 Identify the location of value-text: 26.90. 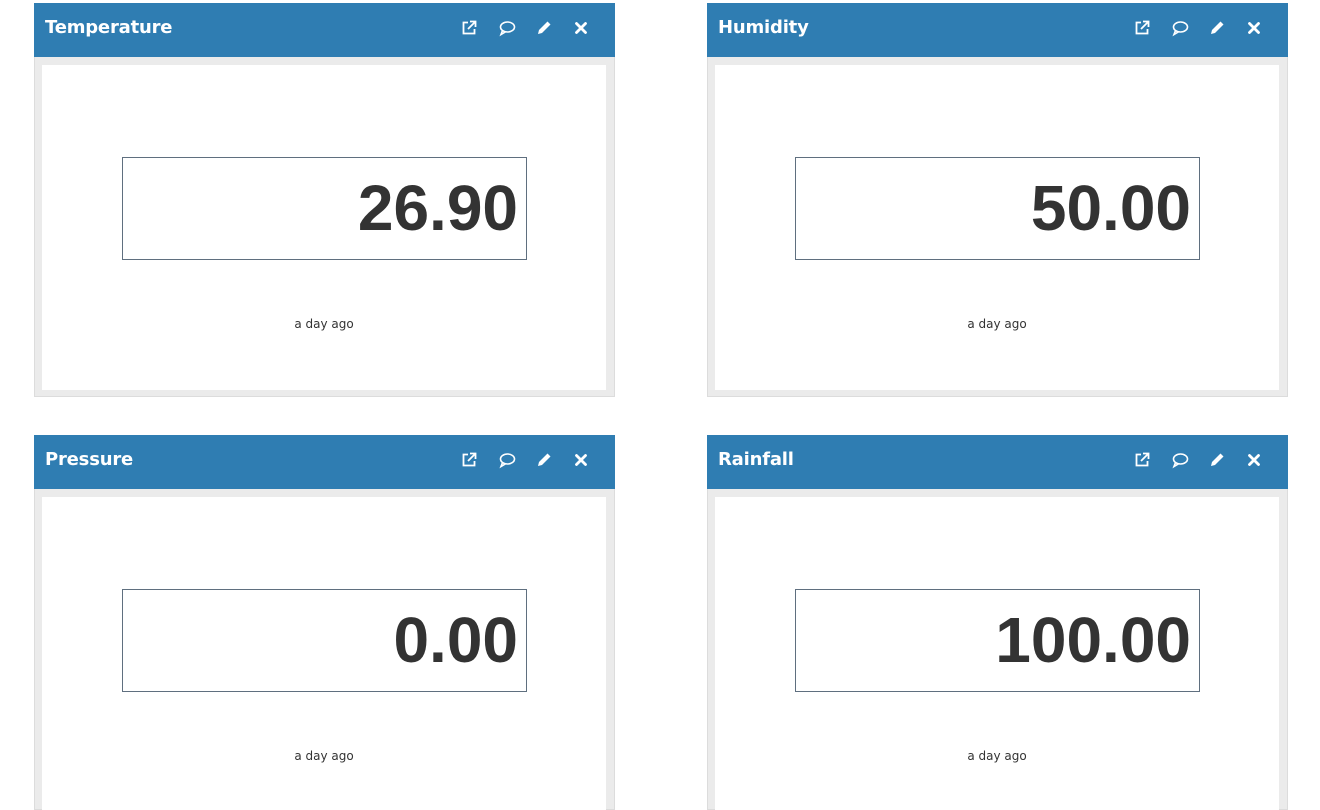
(437, 208).